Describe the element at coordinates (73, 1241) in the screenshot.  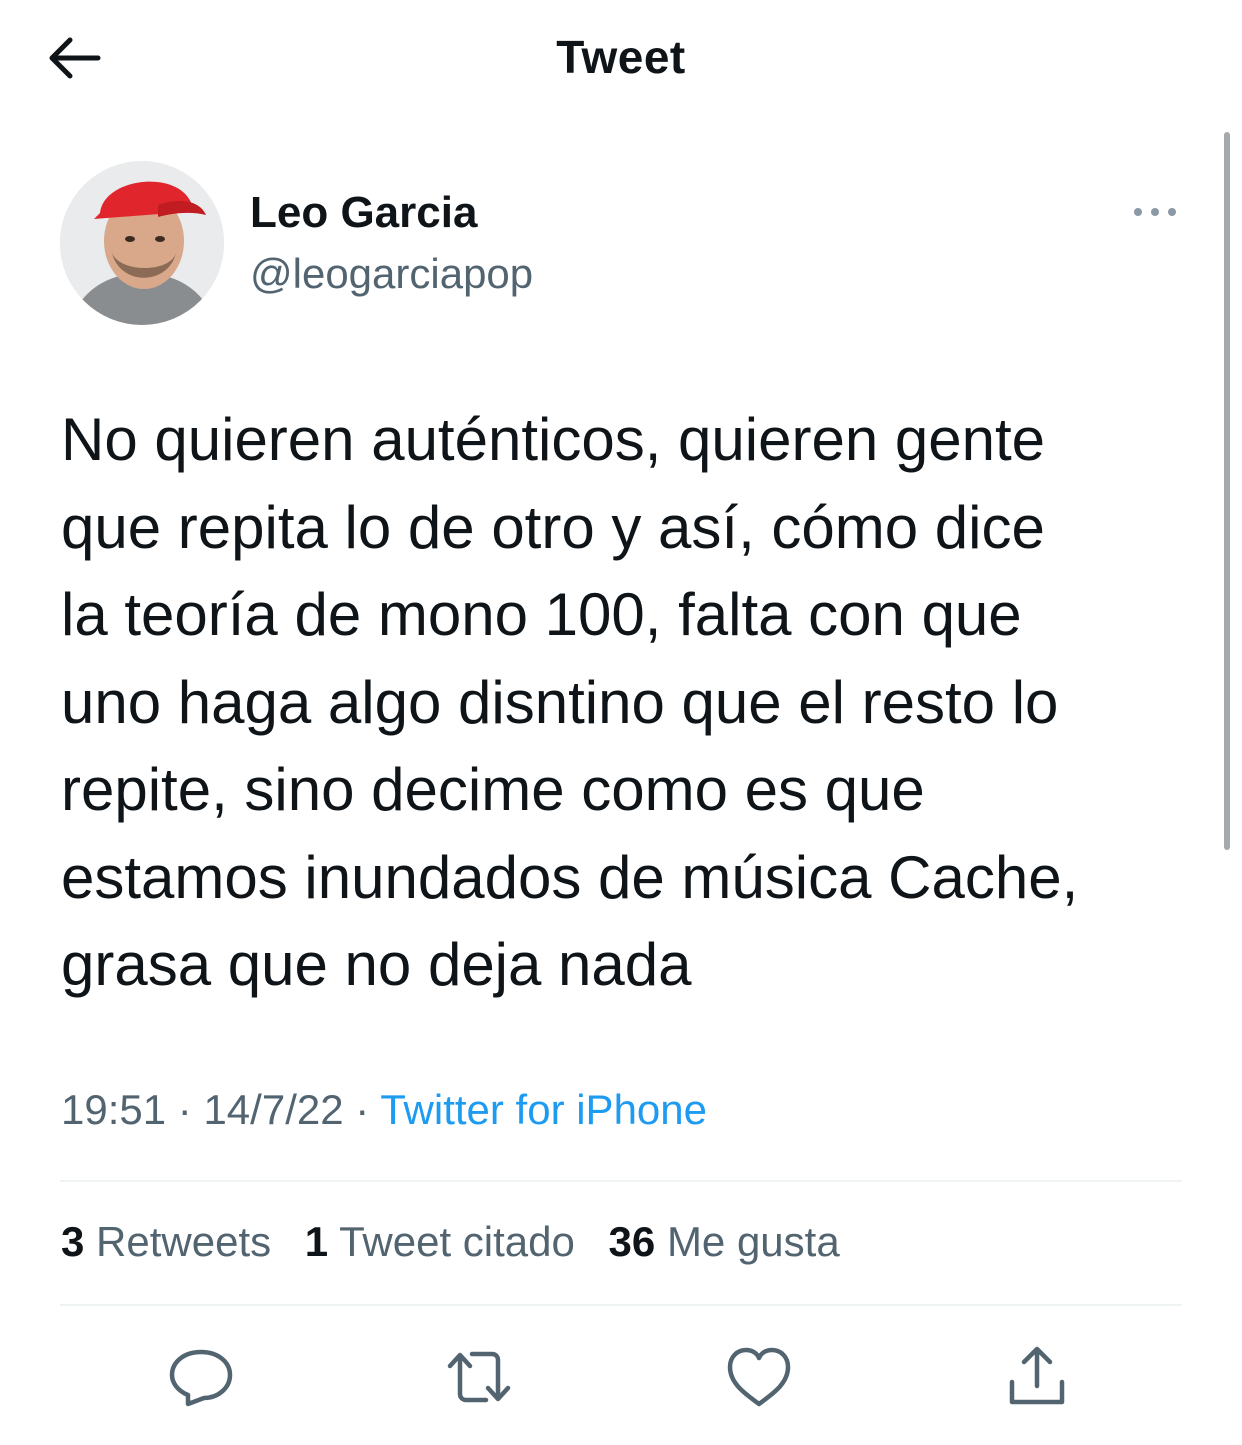
I see `retweets-count: 3` at that location.